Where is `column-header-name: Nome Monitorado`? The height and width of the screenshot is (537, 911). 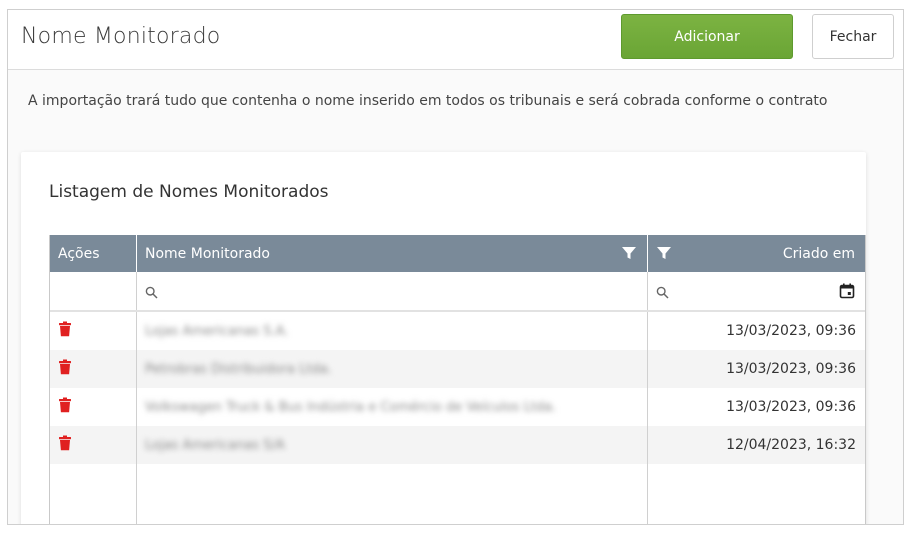 column-header-name: Nome Monitorado is located at coordinates (392, 253).